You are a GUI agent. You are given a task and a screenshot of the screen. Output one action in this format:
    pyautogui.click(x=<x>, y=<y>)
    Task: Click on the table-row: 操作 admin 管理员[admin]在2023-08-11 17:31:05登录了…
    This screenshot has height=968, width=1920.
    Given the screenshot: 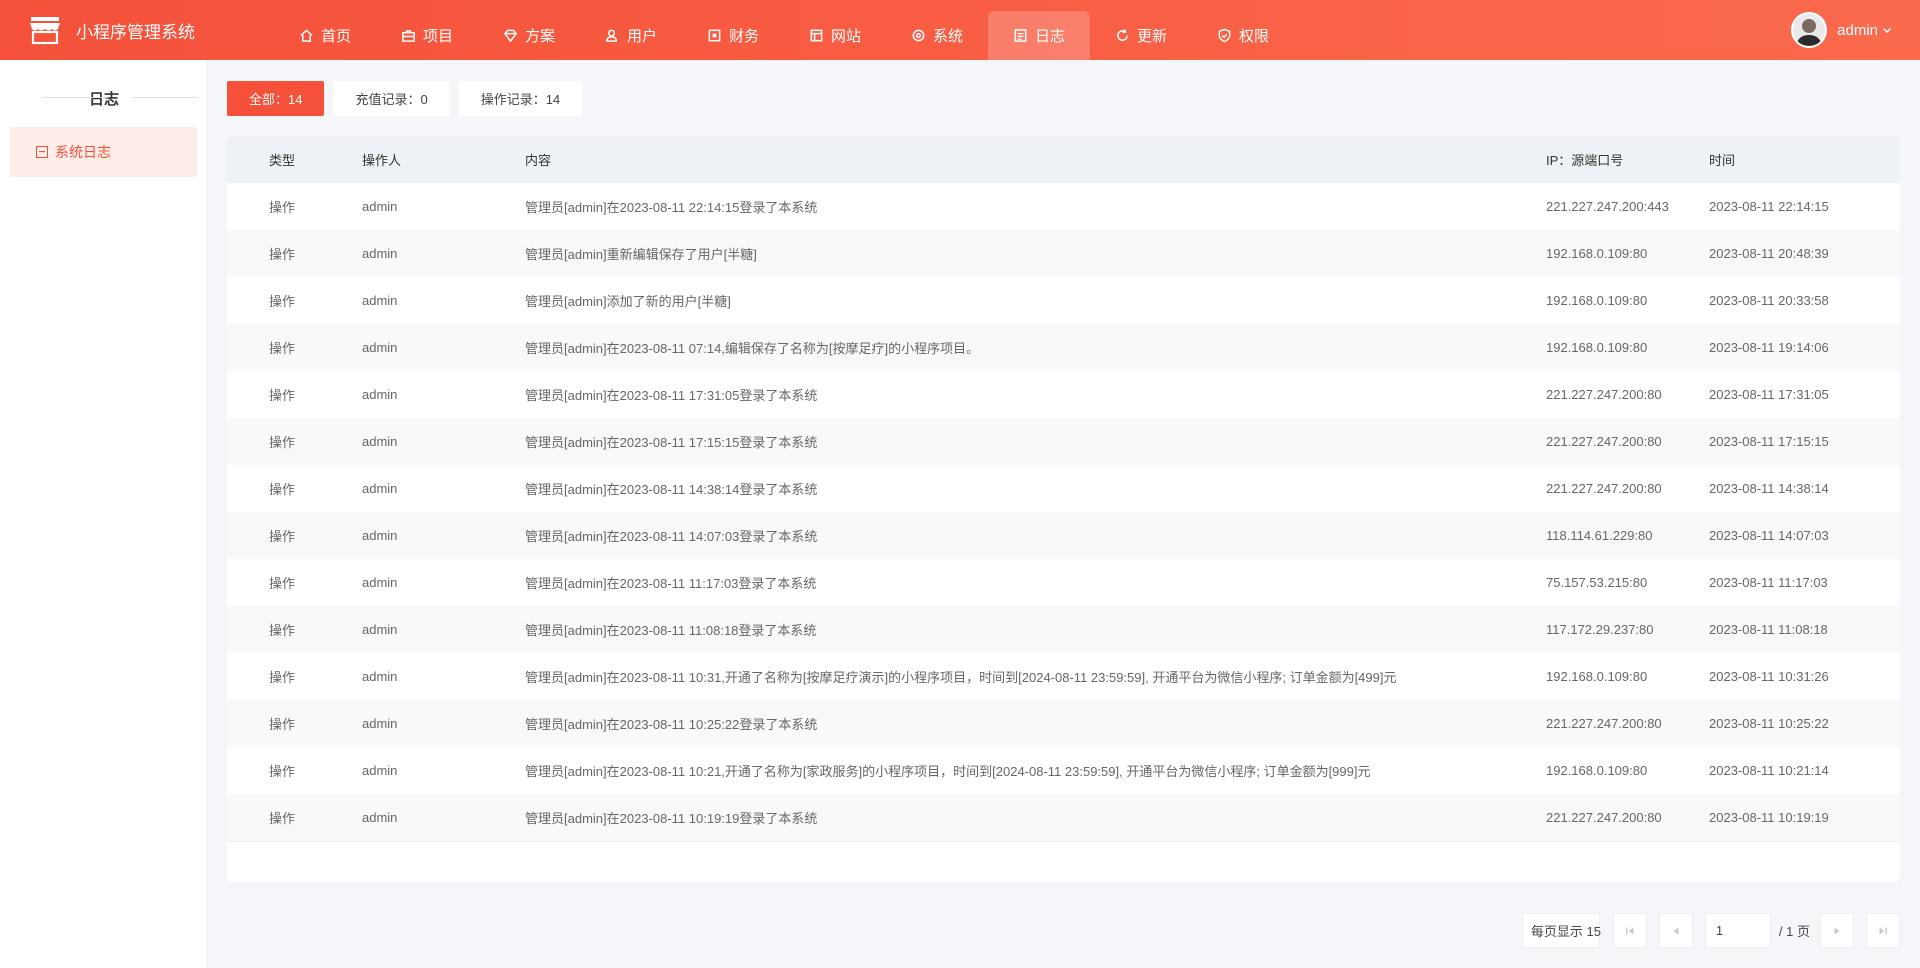 What is the action you would take?
    pyautogui.click(x=1063, y=394)
    